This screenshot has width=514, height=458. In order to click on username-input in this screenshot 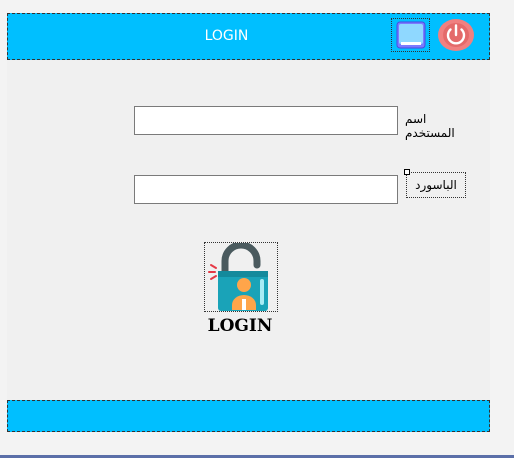, I will do `click(266, 120)`.